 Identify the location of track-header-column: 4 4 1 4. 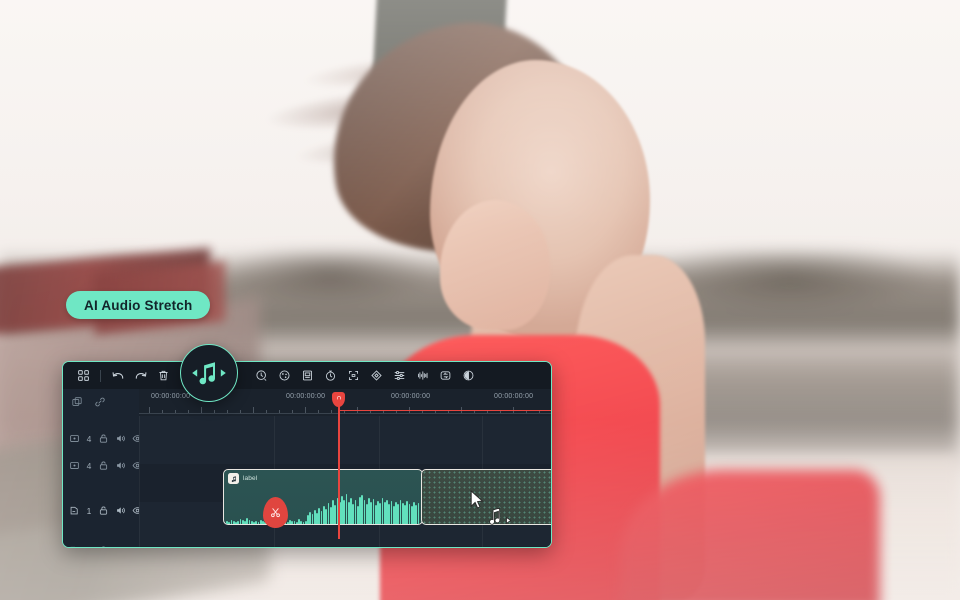
(103, 468).